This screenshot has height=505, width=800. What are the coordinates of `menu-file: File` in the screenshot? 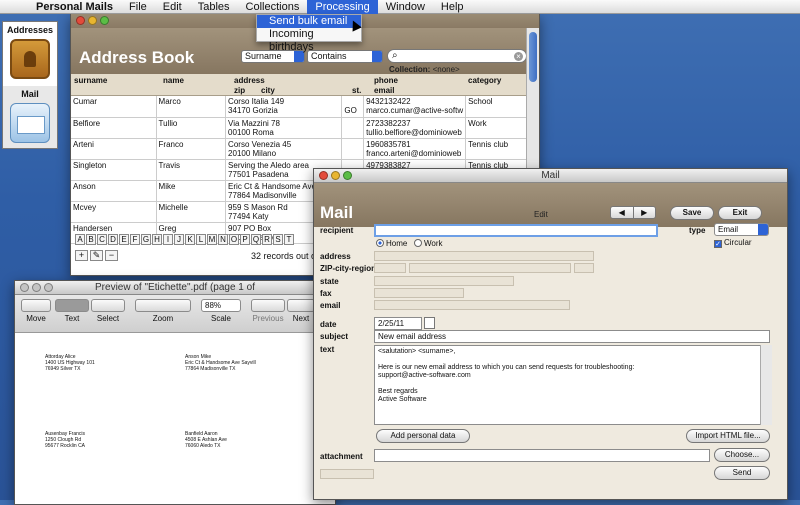 It's located at (138, 7).